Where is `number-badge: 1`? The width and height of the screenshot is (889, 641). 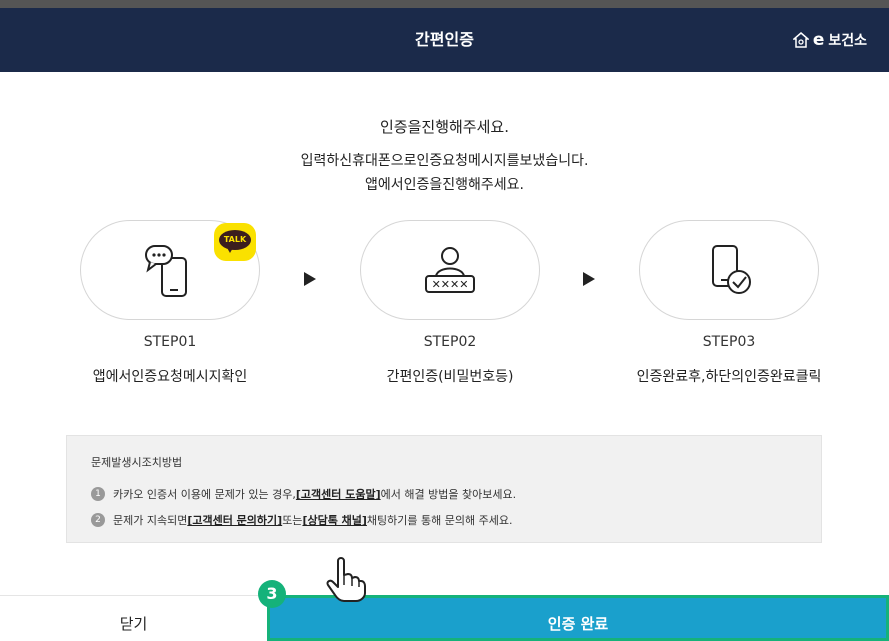
number-badge: 1 is located at coordinates (98, 494).